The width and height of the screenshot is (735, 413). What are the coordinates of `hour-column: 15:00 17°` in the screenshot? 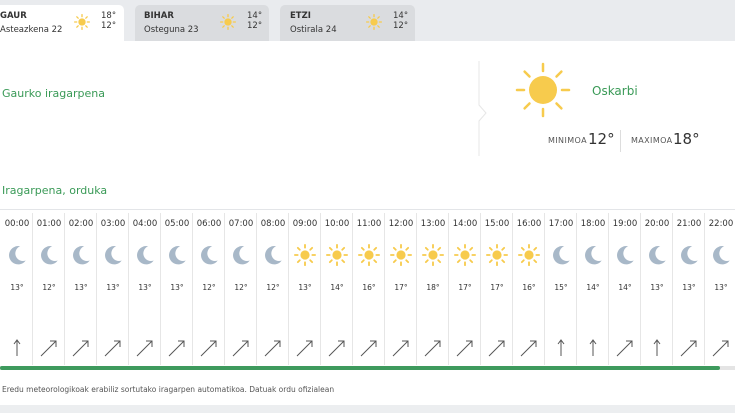 It's located at (497, 289).